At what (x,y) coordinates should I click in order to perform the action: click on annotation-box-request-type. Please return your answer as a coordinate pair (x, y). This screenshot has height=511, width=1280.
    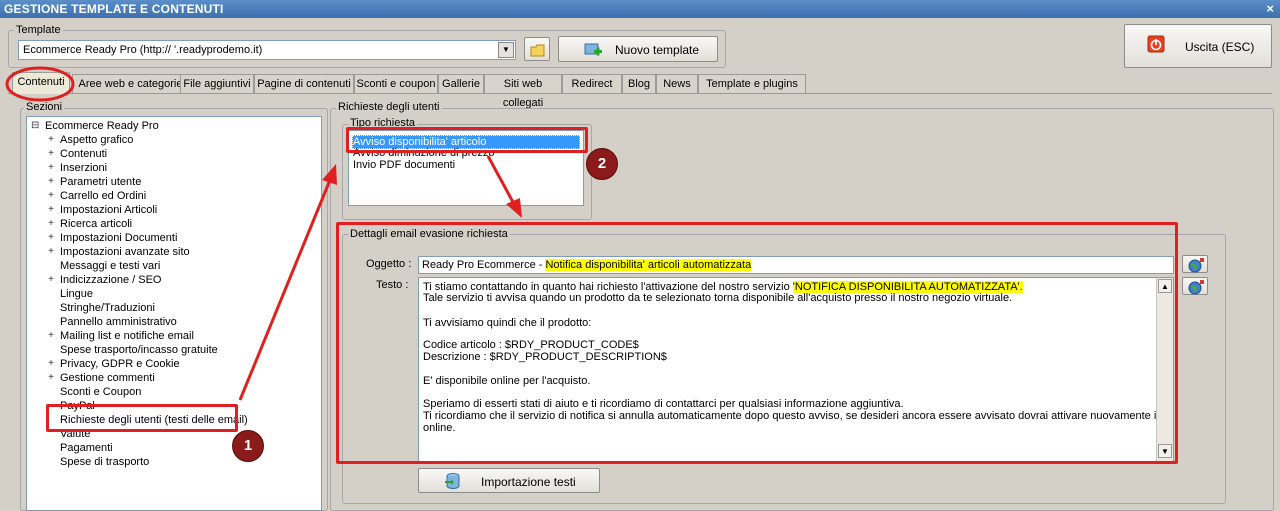
    Looking at the image, I should click on (467, 140).